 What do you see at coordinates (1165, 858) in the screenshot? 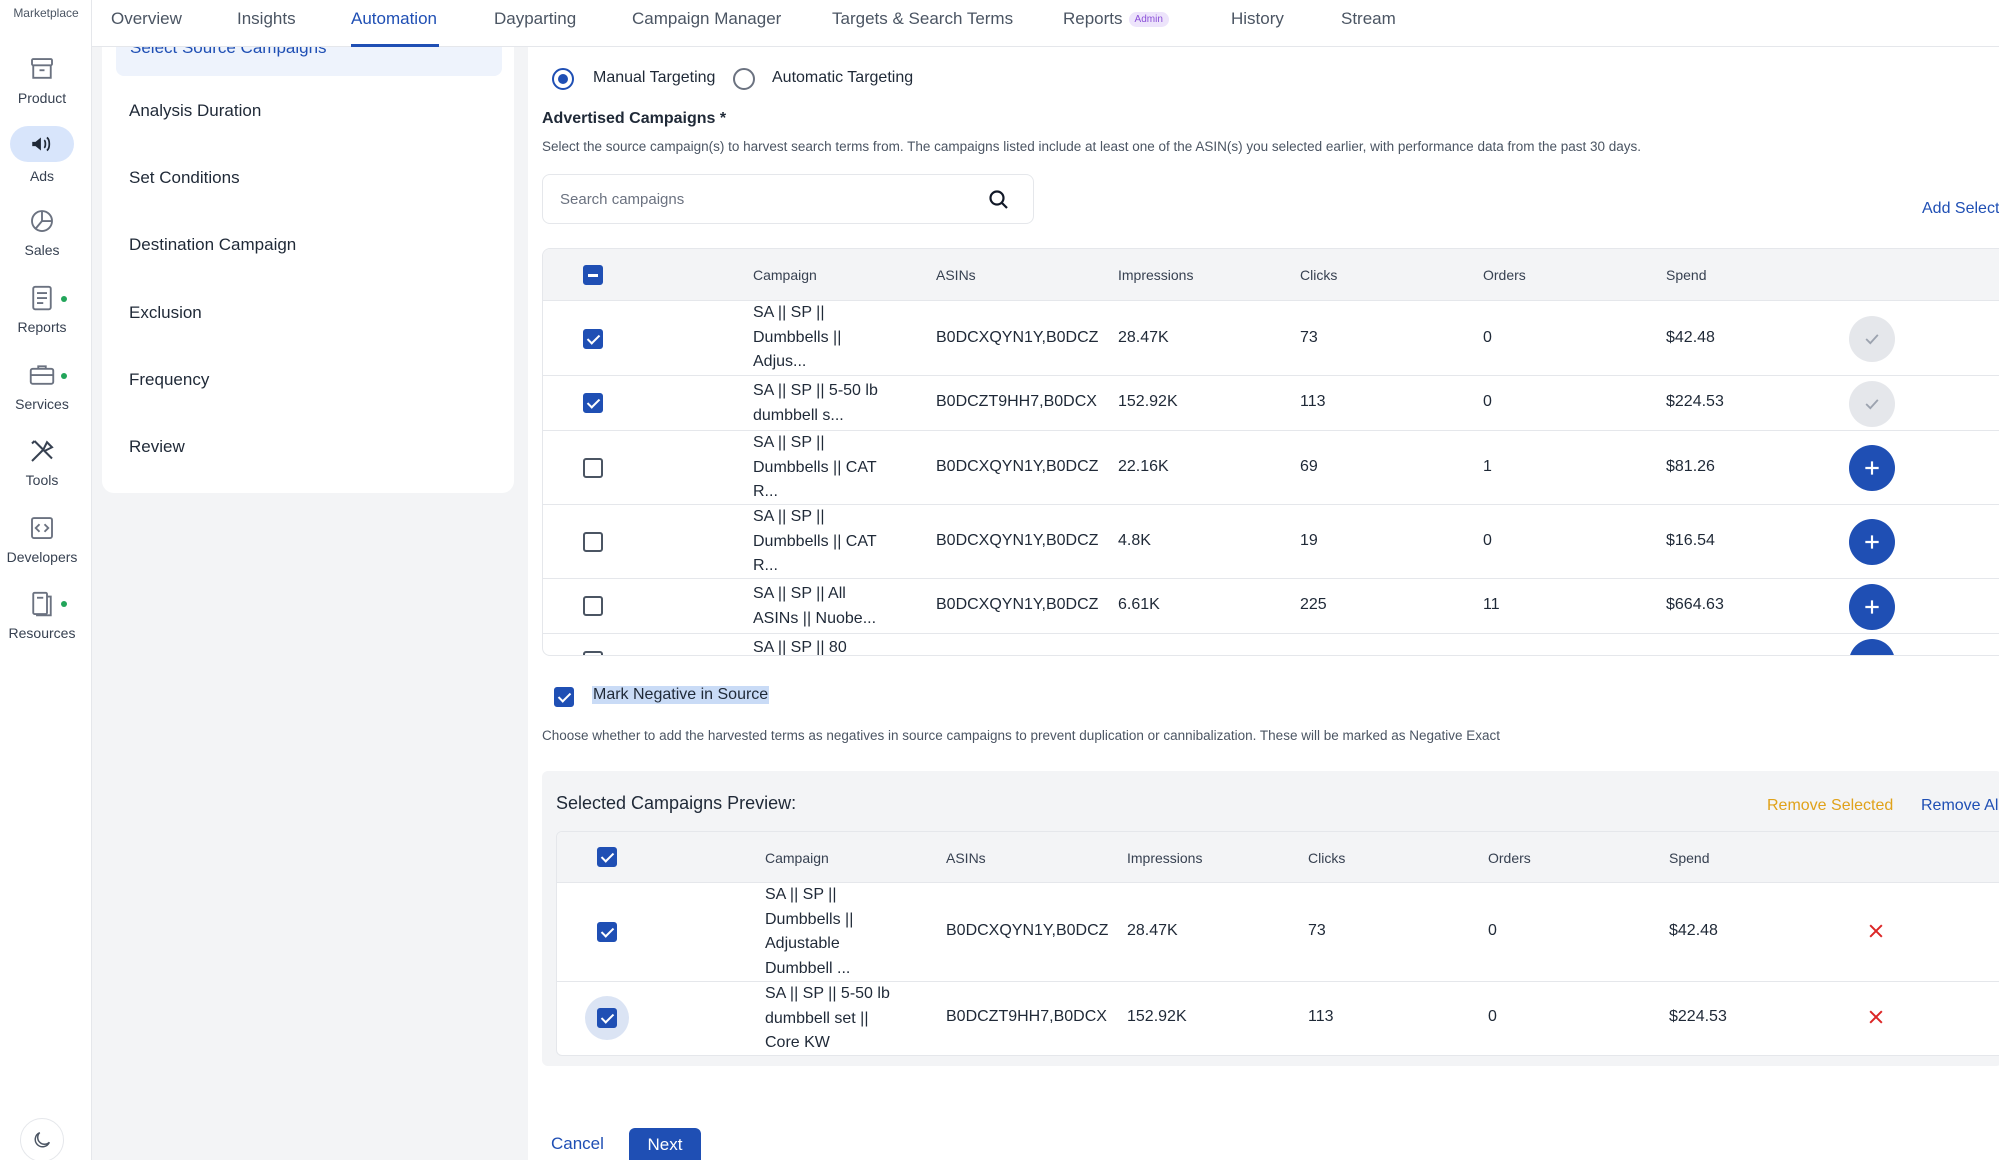
I see `col-impressions: Impressions` at bounding box center [1165, 858].